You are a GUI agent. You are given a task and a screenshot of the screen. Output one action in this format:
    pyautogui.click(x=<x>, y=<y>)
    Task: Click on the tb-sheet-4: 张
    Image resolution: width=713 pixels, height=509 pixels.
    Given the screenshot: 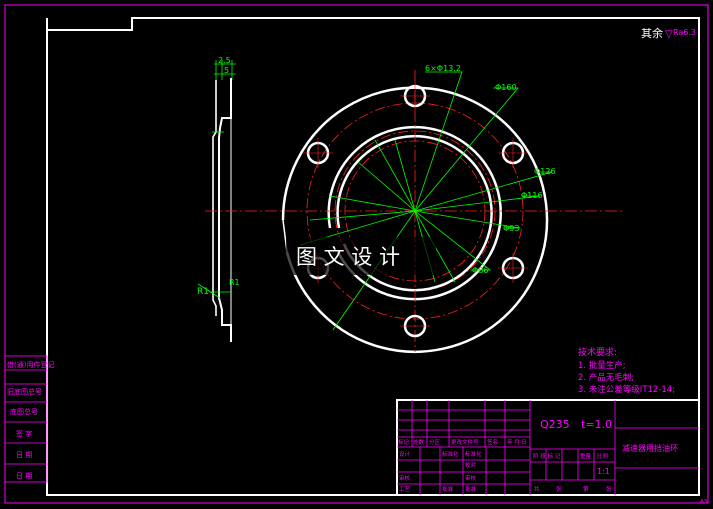 What is the action you would take?
    pyautogui.click(x=609, y=489)
    